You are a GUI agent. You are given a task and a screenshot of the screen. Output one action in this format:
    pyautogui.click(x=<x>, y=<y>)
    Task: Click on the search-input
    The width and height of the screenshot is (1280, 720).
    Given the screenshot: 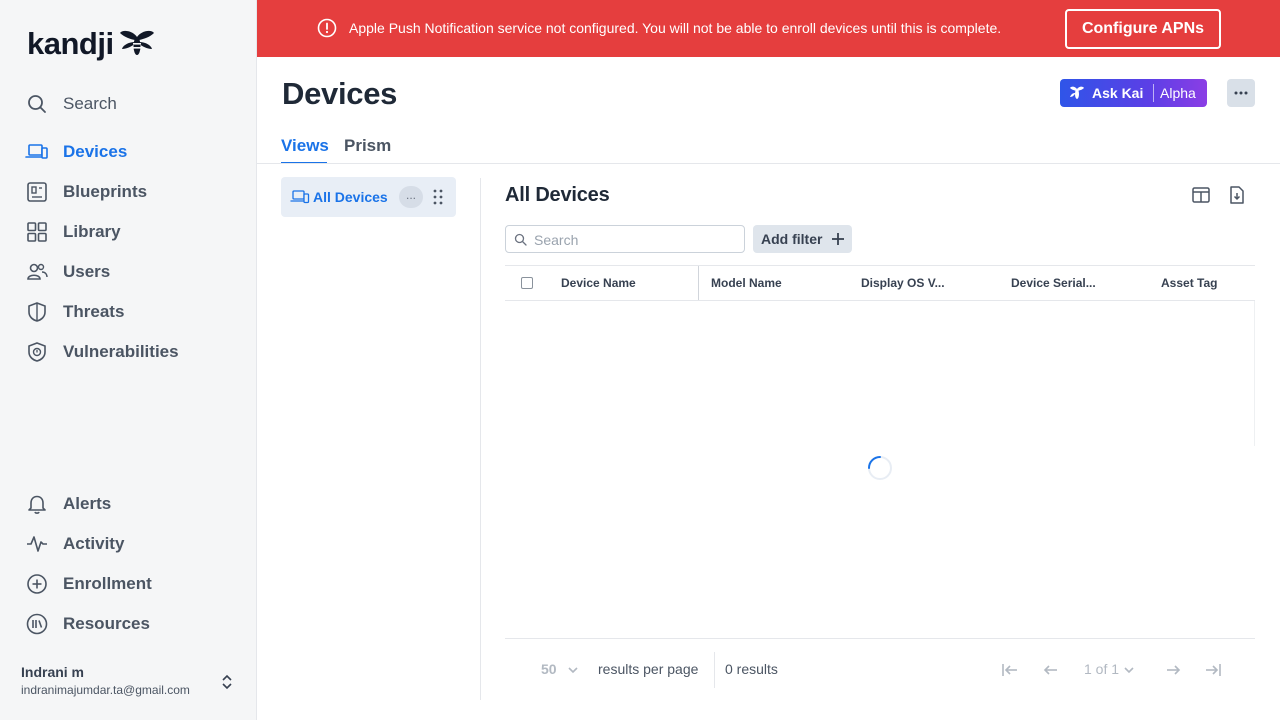 What is the action you would take?
    pyautogui.click(x=634, y=240)
    